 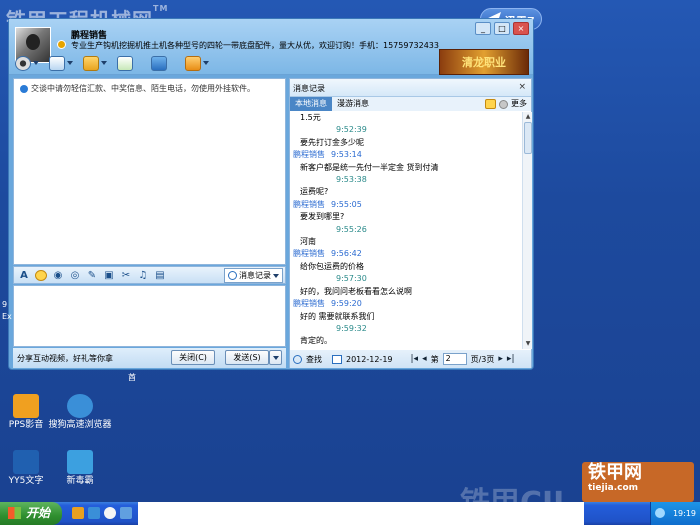 What do you see at coordinates (5, 304) in the screenshot?
I see `side-label-top: 9` at bounding box center [5, 304].